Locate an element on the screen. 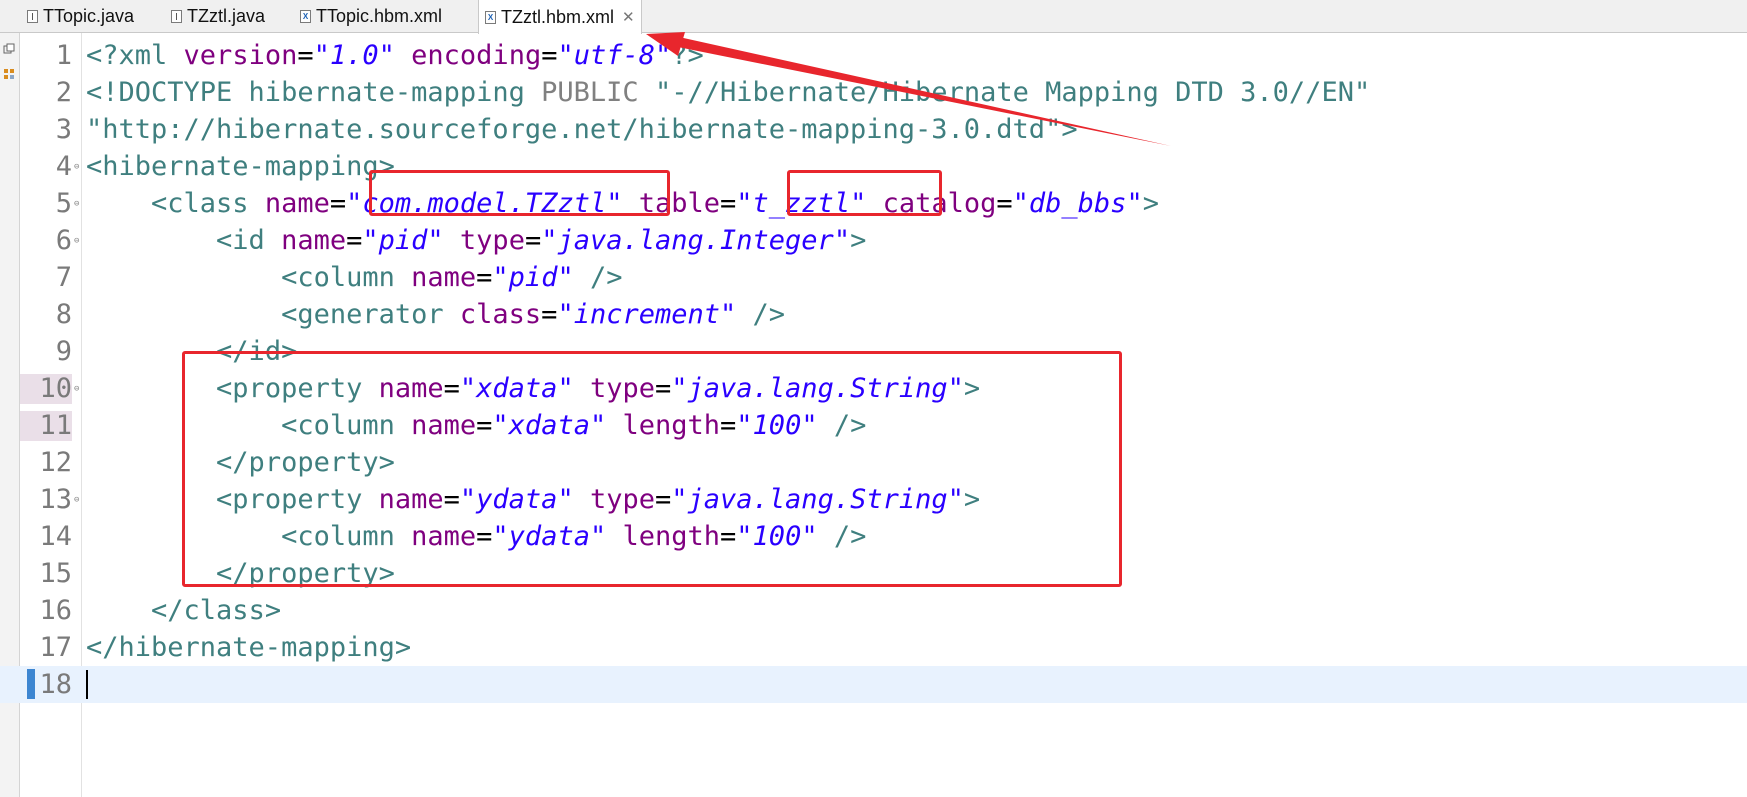 Image resolution: width=1747 pixels, height=797 pixels. line-number: 11 is located at coordinates (46, 426).